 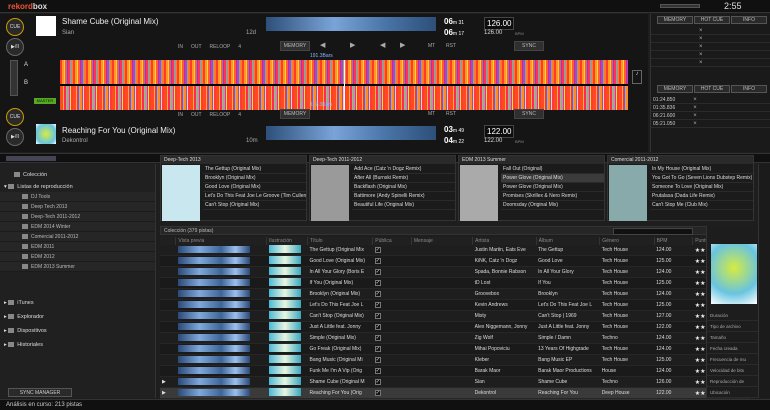 What do you see at coordinates (15, 47) in the screenshot?
I see `deck1-play-button: ▶/II` at bounding box center [15, 47].